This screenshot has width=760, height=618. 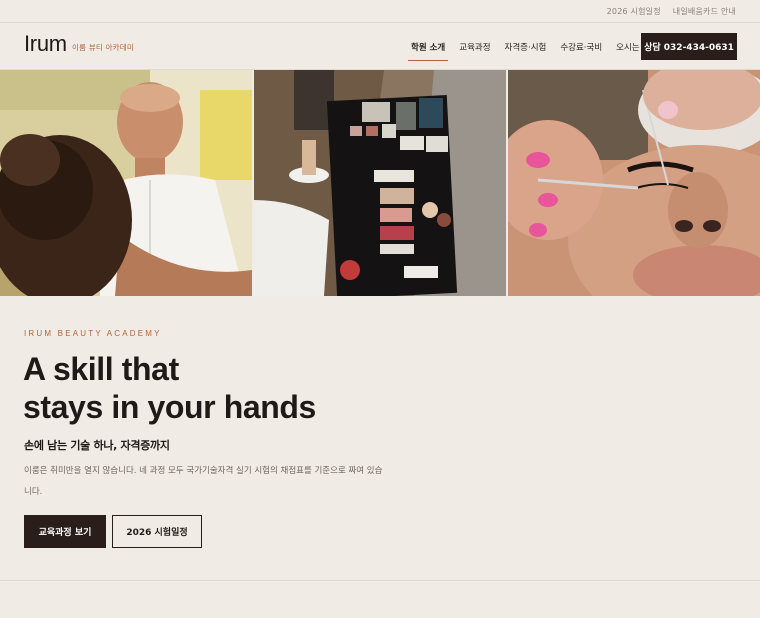 What do you see at coordinates (380, 580) in the screenshot?
I see `section-divider` at bounding box center [380, 580].